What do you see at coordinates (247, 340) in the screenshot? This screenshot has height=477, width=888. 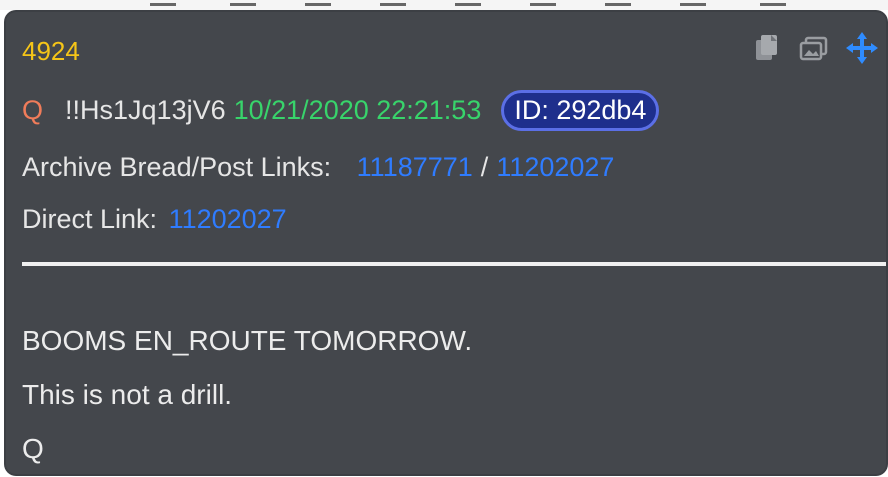 I see `message-line: BOOMS EN_ROUTE TOMORROW.` at bounding box center [247, 340].